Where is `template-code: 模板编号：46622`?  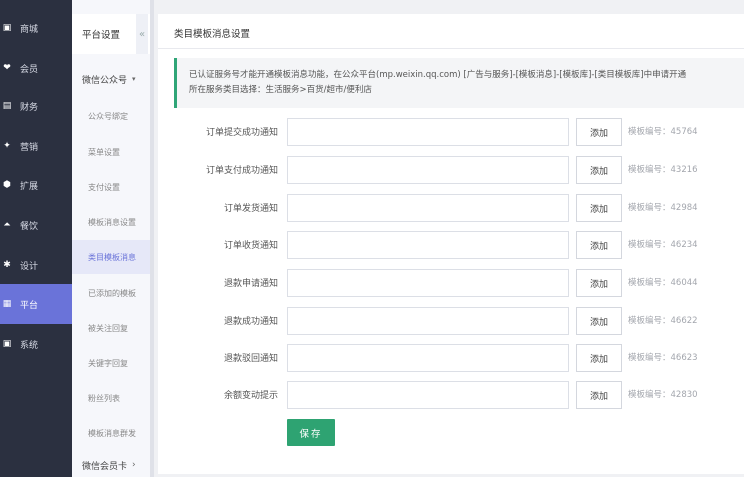 template-code: 模板编号：46622 is located at coordinates (663, 321).